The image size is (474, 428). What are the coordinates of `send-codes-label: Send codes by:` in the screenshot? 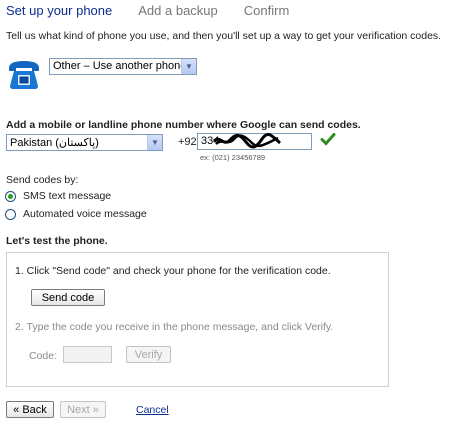 It's located at (42, 180).